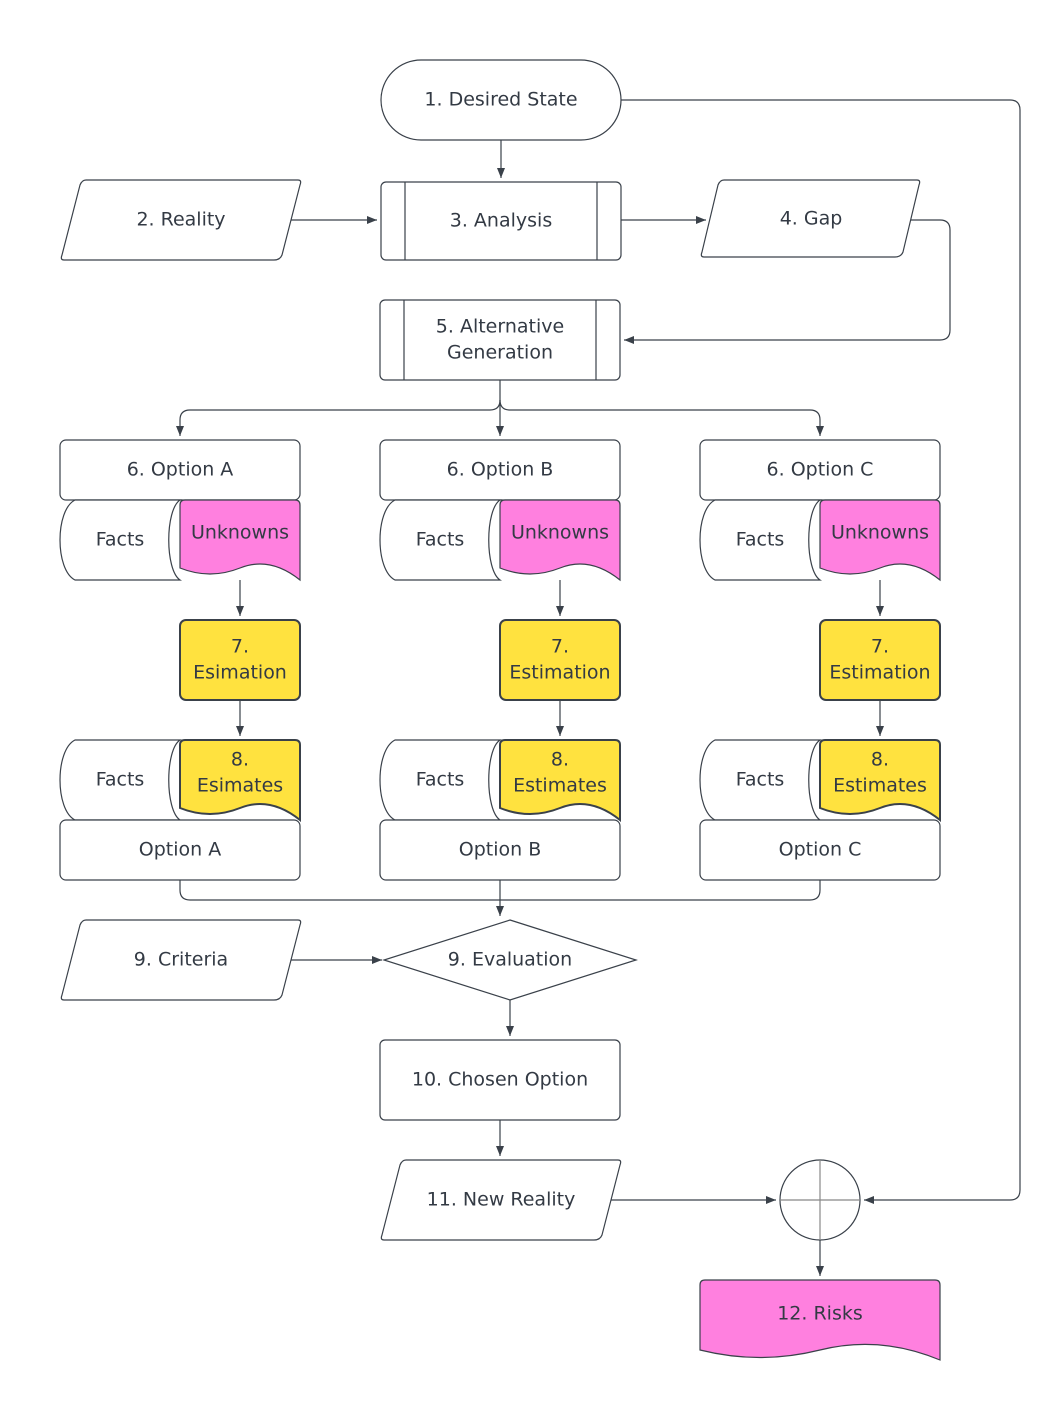 The width and height of the screenshot is (1062, 1401). What do you see at coordinates (180, 220) in the screenshot?
I see `reality-label: 2. Reality` at bounding box center [180, 220].